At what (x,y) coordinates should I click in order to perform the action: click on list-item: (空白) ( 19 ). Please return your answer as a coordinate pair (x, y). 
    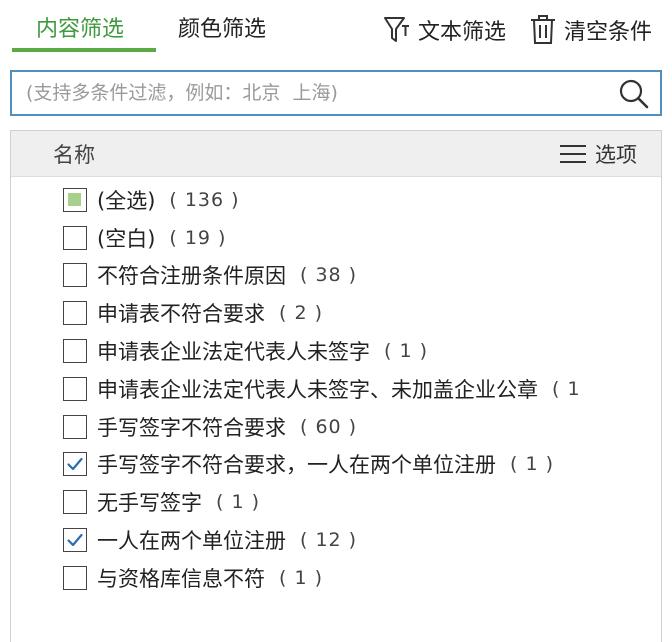
    Looking at the image, I should click on (336, 238).